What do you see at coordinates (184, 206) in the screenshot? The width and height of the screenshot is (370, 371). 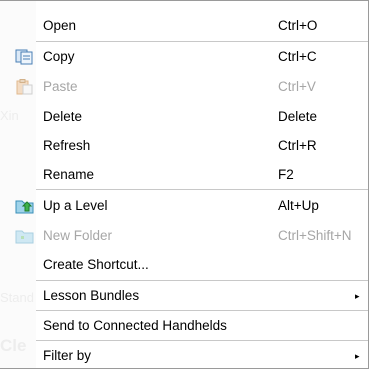 I see `menu-item-up-a-level: Up a Level Alt+Up` at bounding box center [184, 206].